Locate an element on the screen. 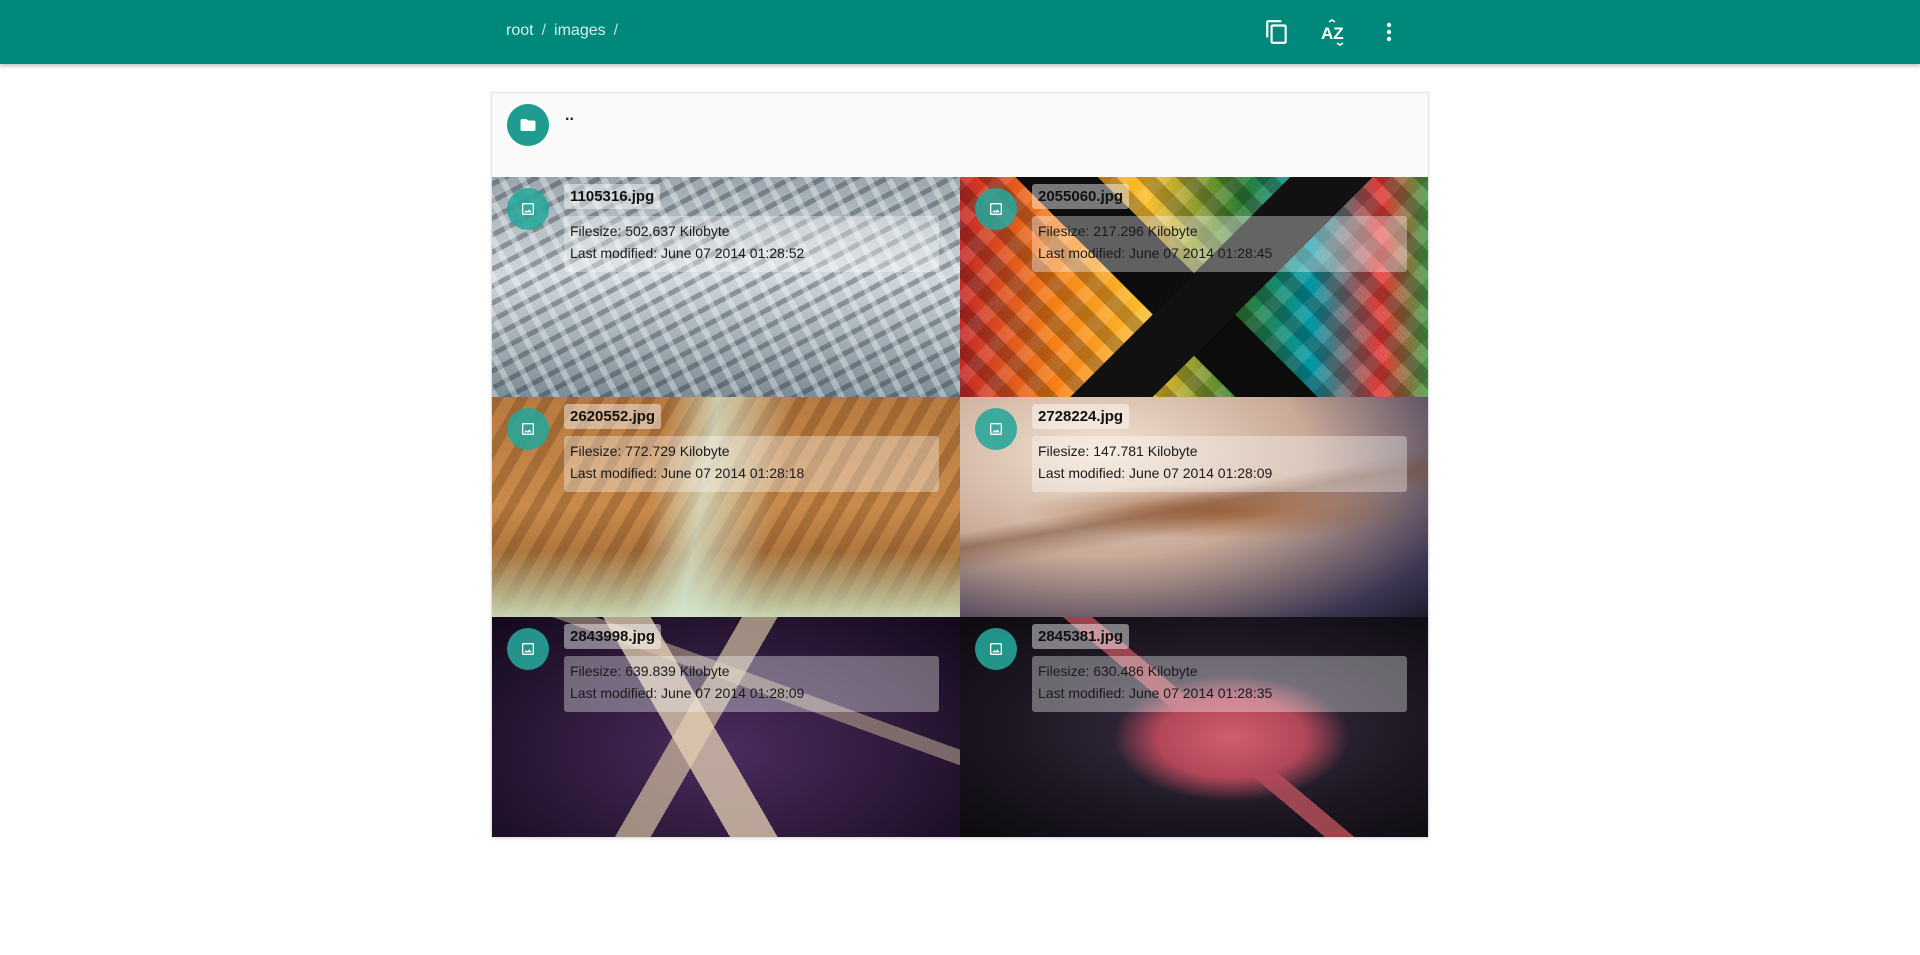 This screenshot has height=955, width=1920. file-size: Filesize: 639.839 Kilobyte is located at coordinates (650, 671).